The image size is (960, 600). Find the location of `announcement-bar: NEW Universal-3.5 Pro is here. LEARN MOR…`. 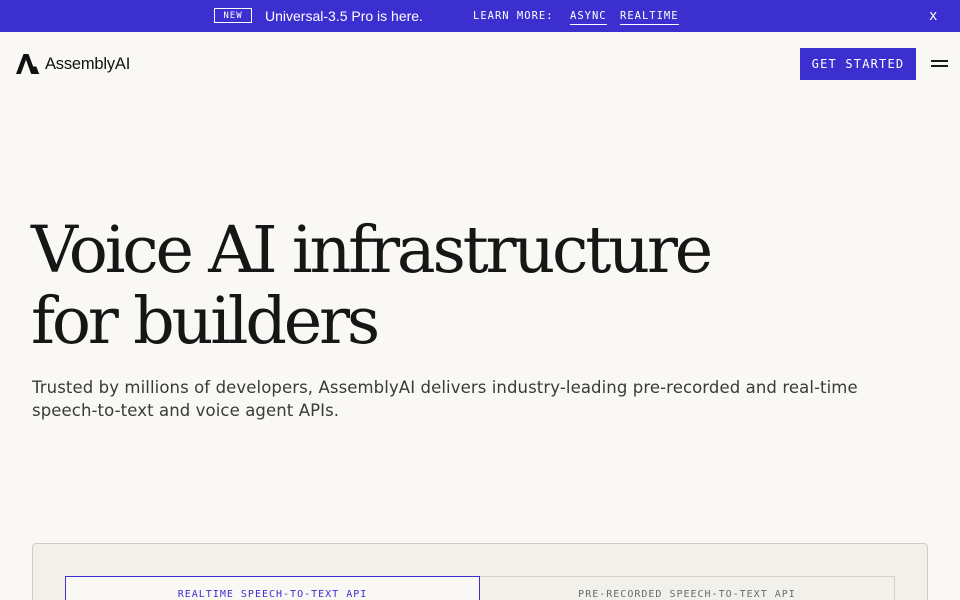

announcement-bar: NEW Universal-3.5 Pro is here. LEARN MOR… is located at coordinates (480, 16).